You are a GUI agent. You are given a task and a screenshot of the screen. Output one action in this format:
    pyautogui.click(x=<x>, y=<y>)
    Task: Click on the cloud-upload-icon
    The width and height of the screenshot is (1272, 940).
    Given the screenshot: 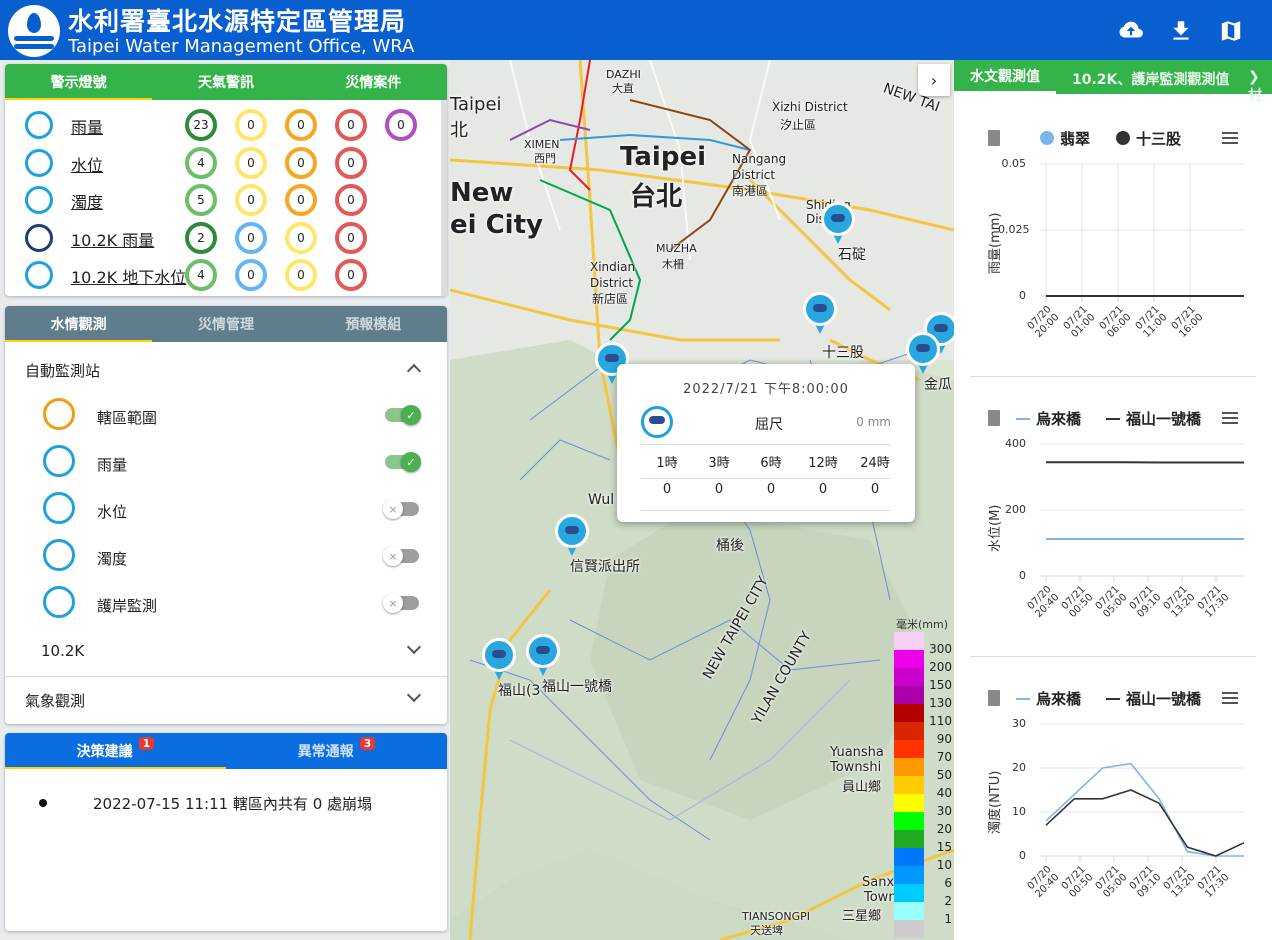 What is the action you would take?
    pyautogui.click(x=1131, y=31)
    